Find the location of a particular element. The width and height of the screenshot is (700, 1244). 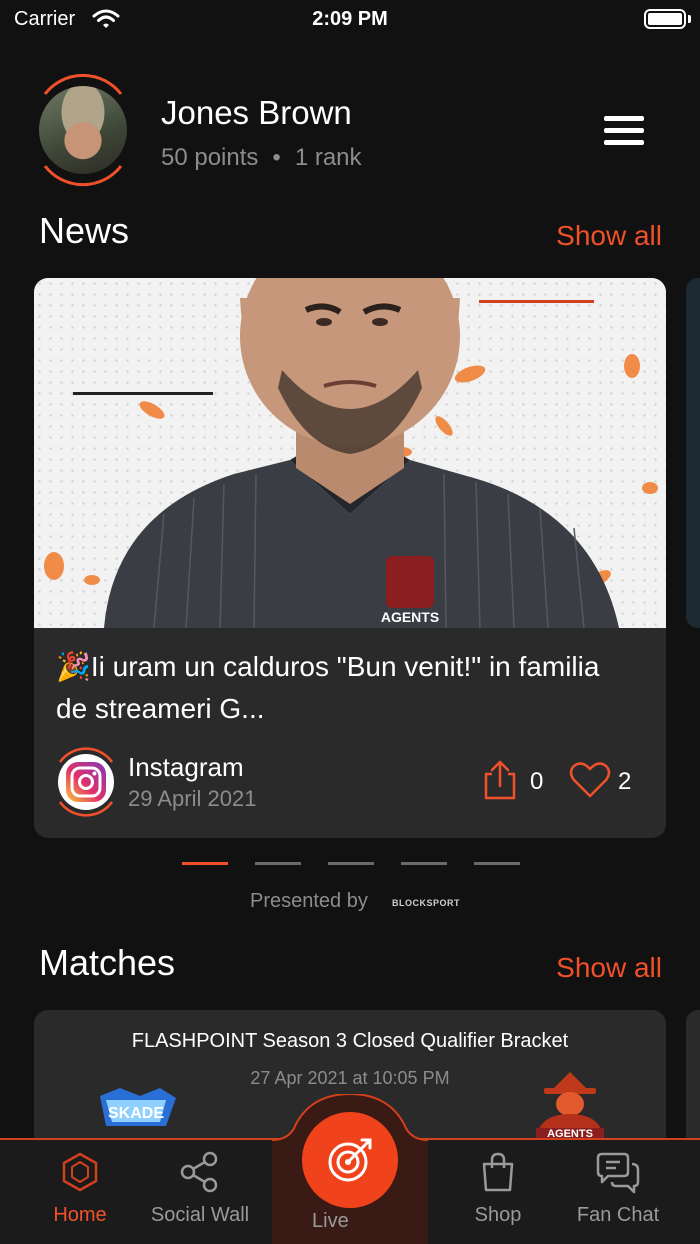

share-count: 0 is located at coordinates (537, 781).